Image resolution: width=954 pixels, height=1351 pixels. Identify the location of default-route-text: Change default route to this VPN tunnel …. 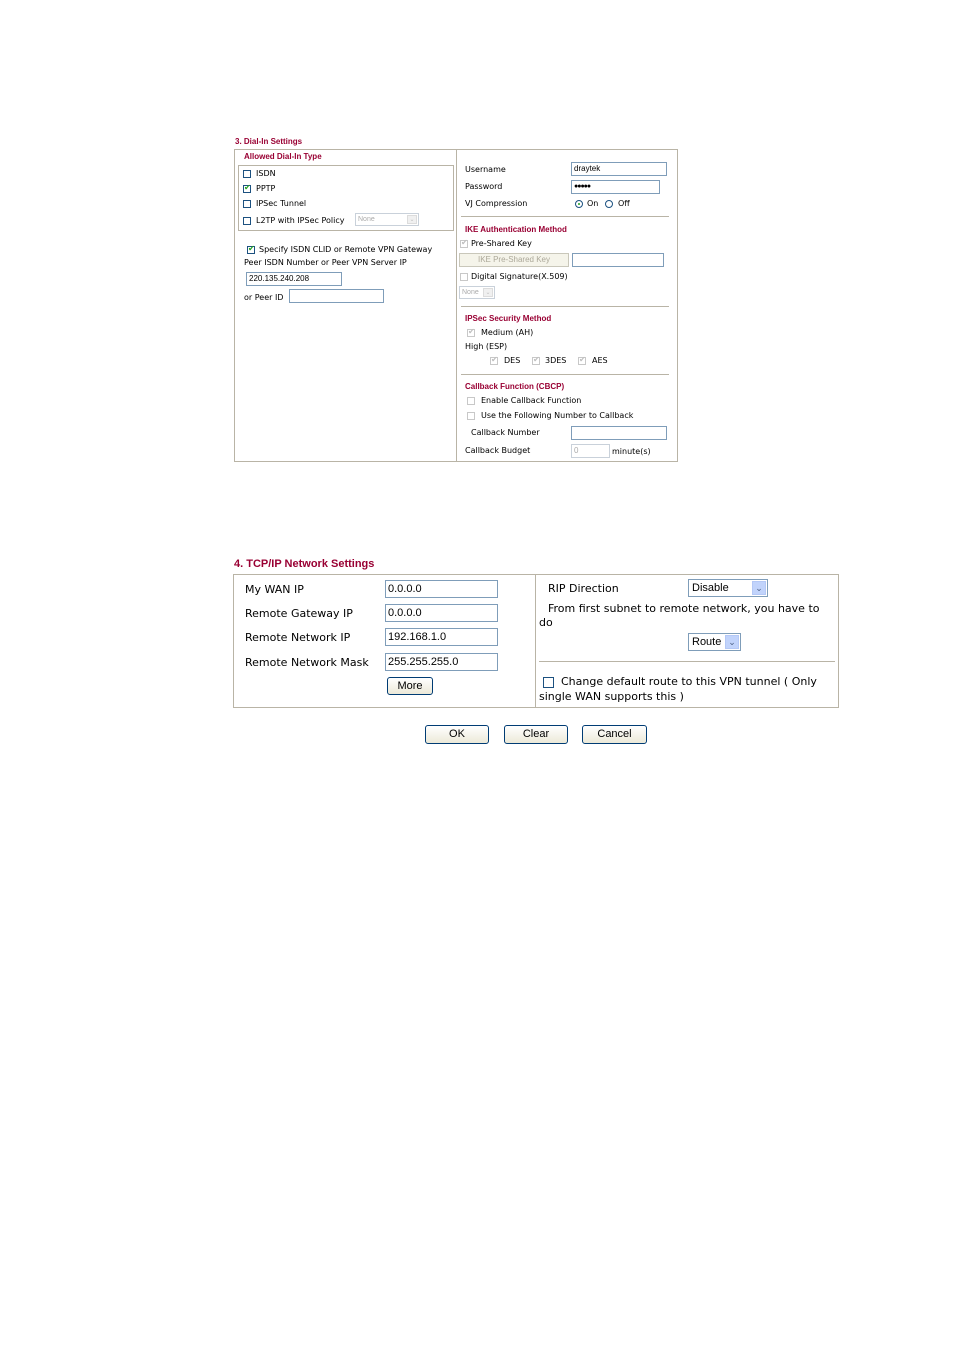
(689, 681).